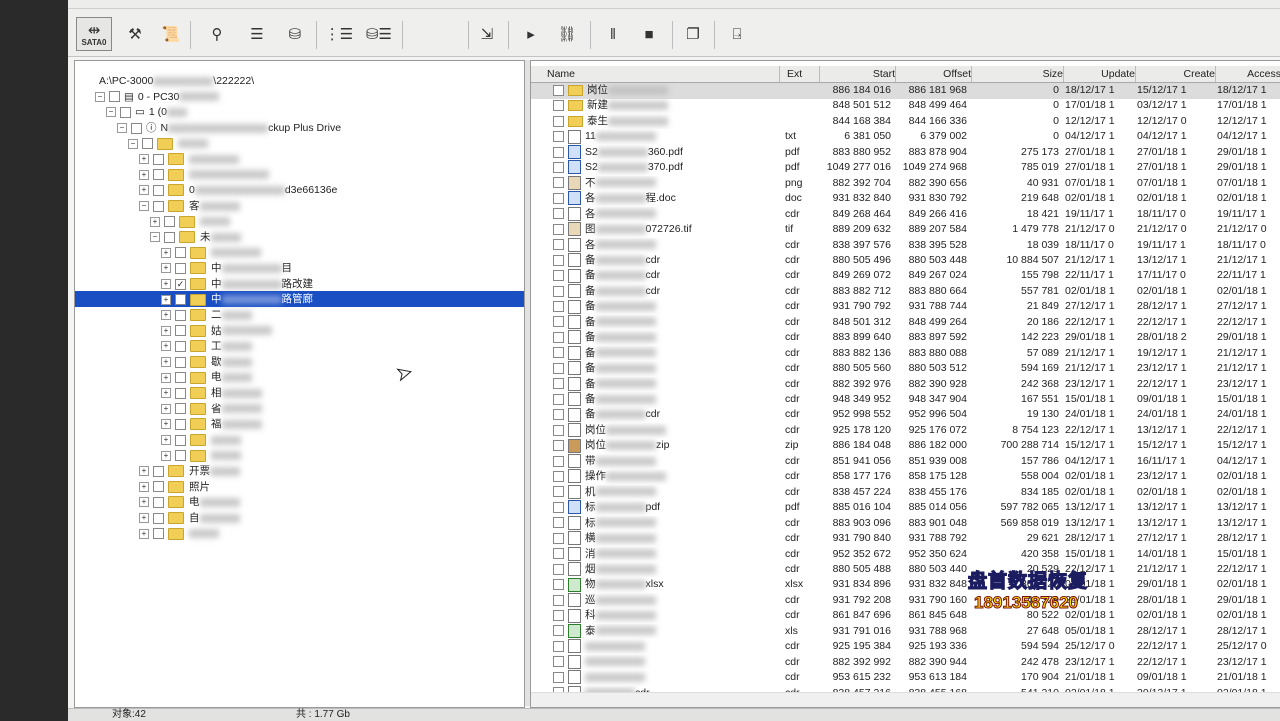  What do you see at coordinates (147, 112) in the screenshot?
I see `tree-item: − ▭ 1 (0` at bounding box center [147, 112].